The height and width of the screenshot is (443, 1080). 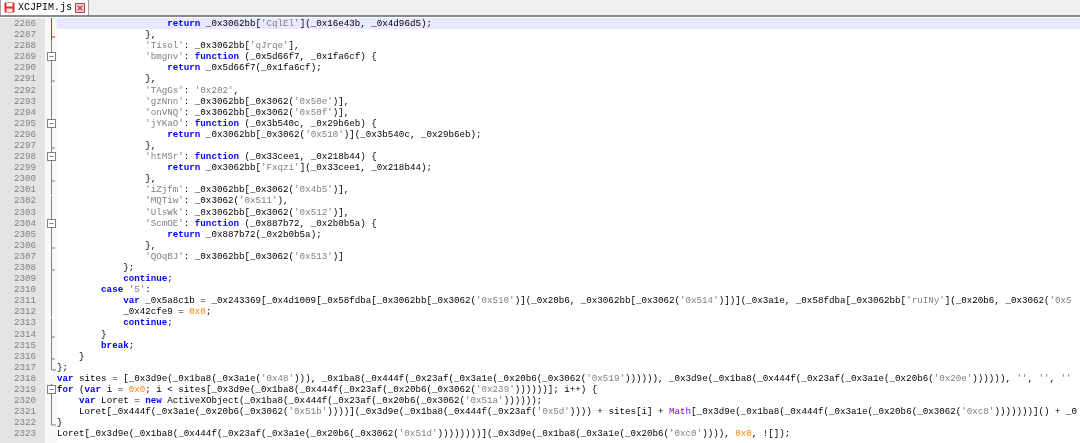 I want to click on file-tab: XCJPIM.js, so click(x=44, y=7).